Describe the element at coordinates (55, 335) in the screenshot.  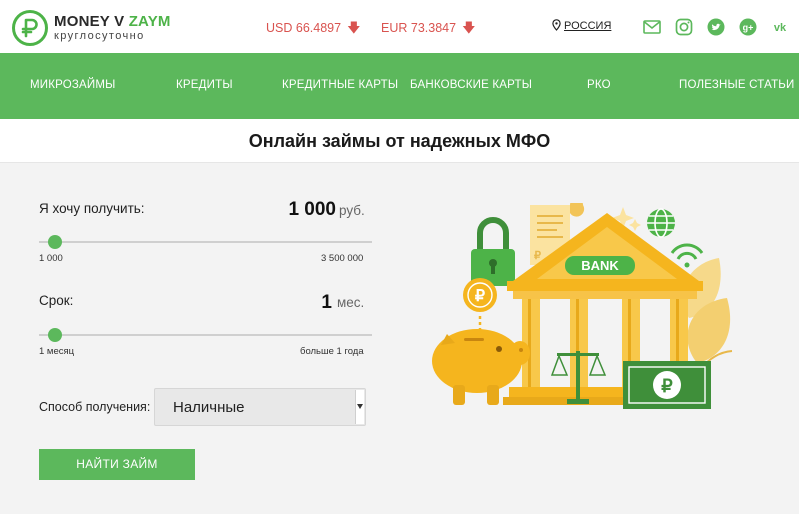
I see `term-slider-thumb` at that location.